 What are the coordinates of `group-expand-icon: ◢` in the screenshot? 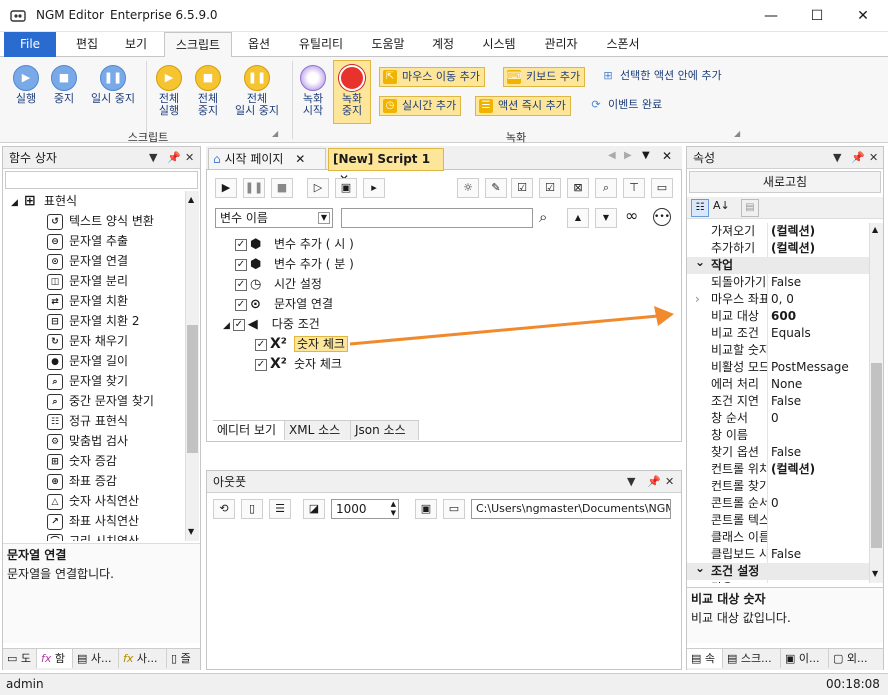 It's located at (275, 133).